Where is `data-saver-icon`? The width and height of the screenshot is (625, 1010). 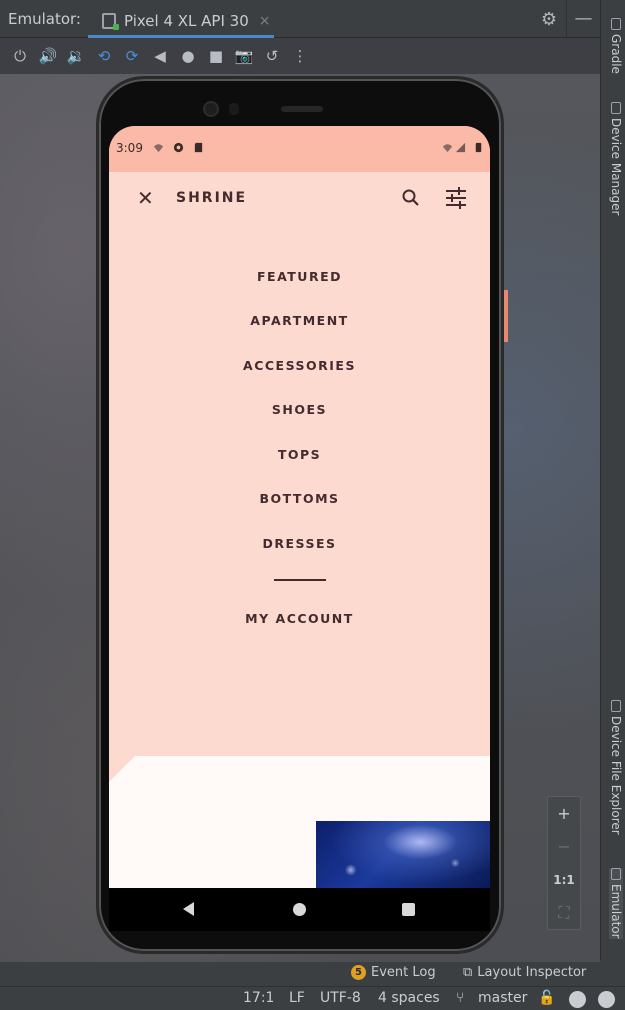 data-saver-icon is located at coordinates (178, 147).